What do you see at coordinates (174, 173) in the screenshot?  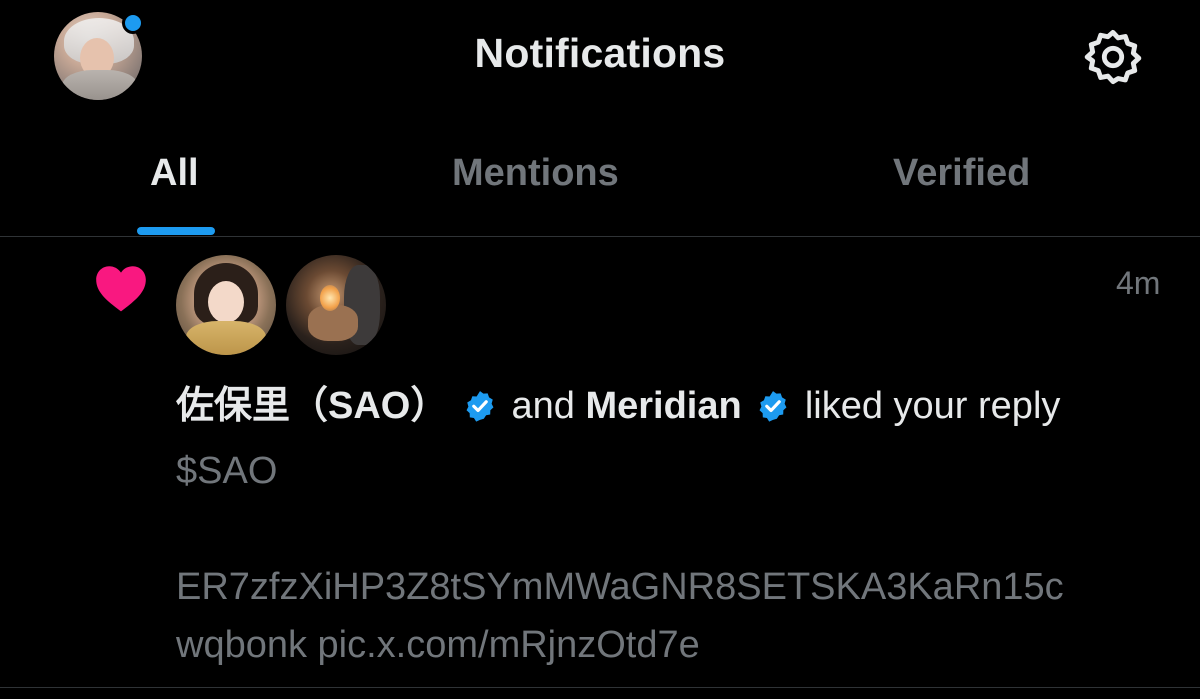 I see `tab-all: All` at bounding box center [174, 173].